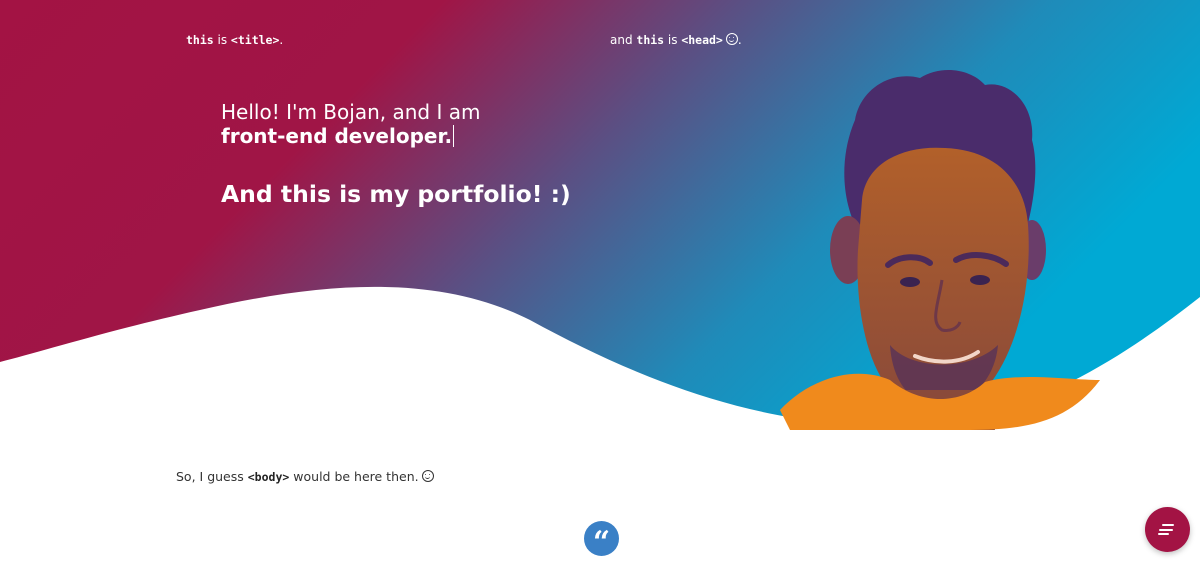 The width and height of the screenshot is (1200, 567). I want to click on typing-cursor, so click(454, 136).